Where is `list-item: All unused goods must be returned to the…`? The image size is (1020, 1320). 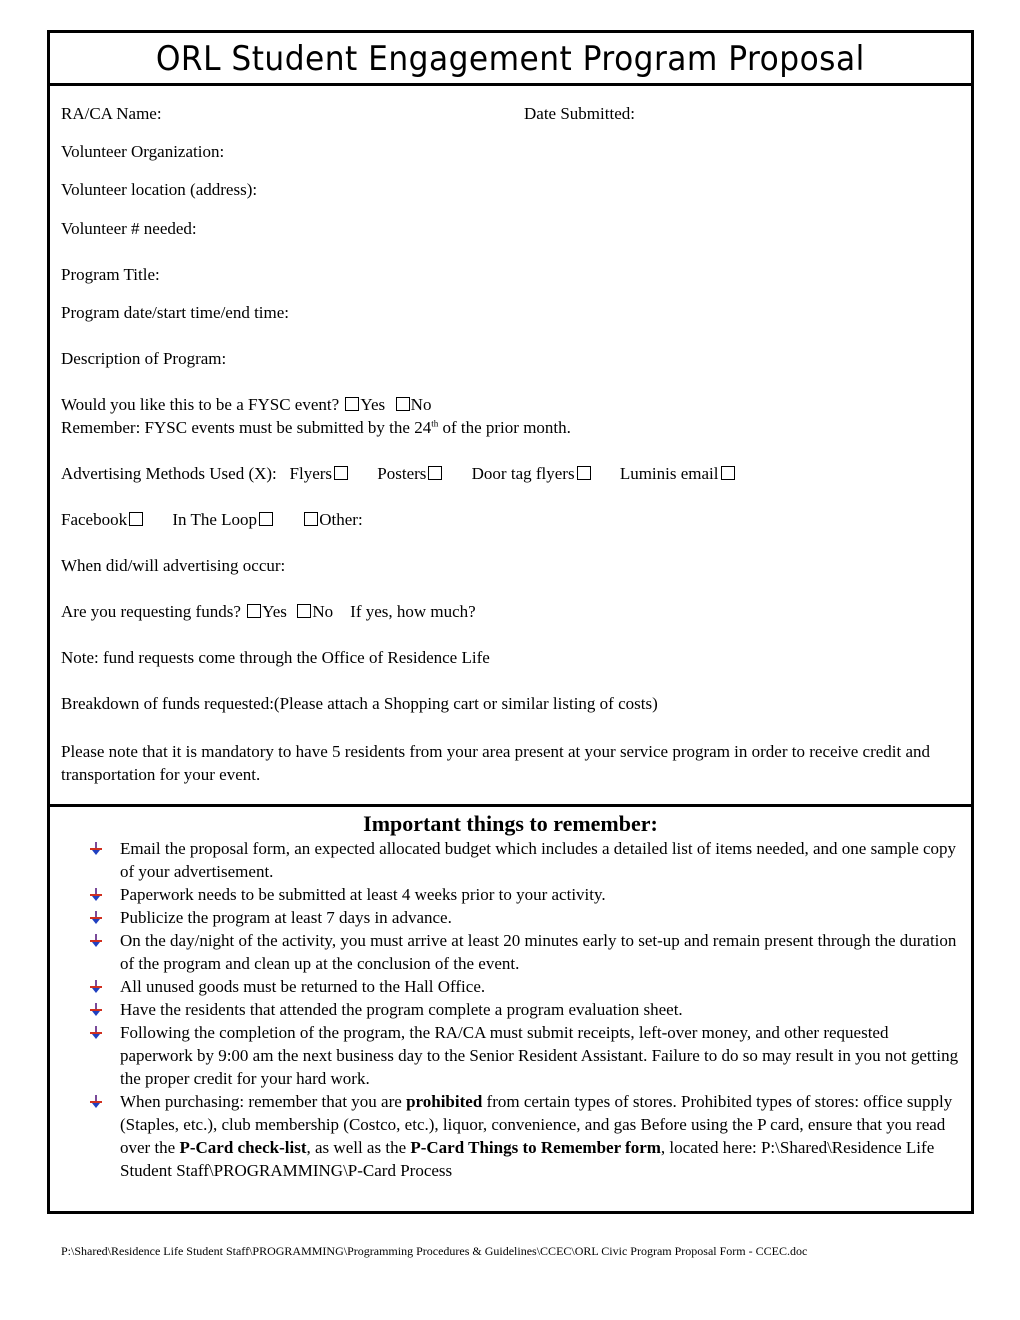
list-item: All unused goods must be returned to the… is located at coordinates (530, 986).